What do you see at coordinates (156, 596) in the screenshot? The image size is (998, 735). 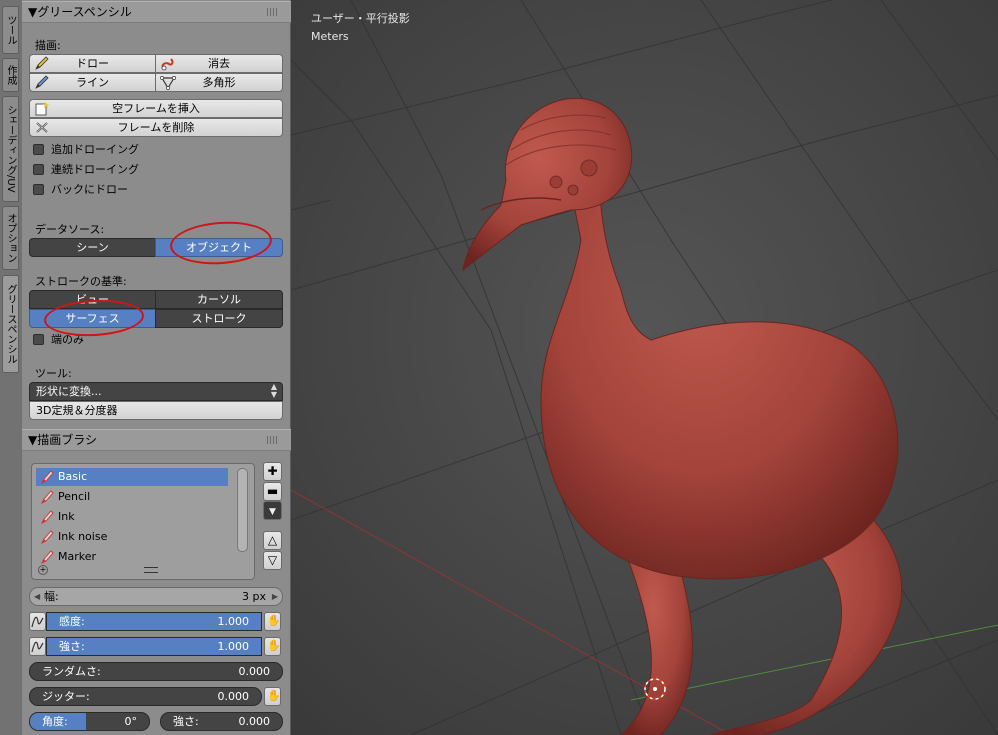 I see `thickness-field: ◀ 幅: 3 px ▶` at bounding box center [156, 596].